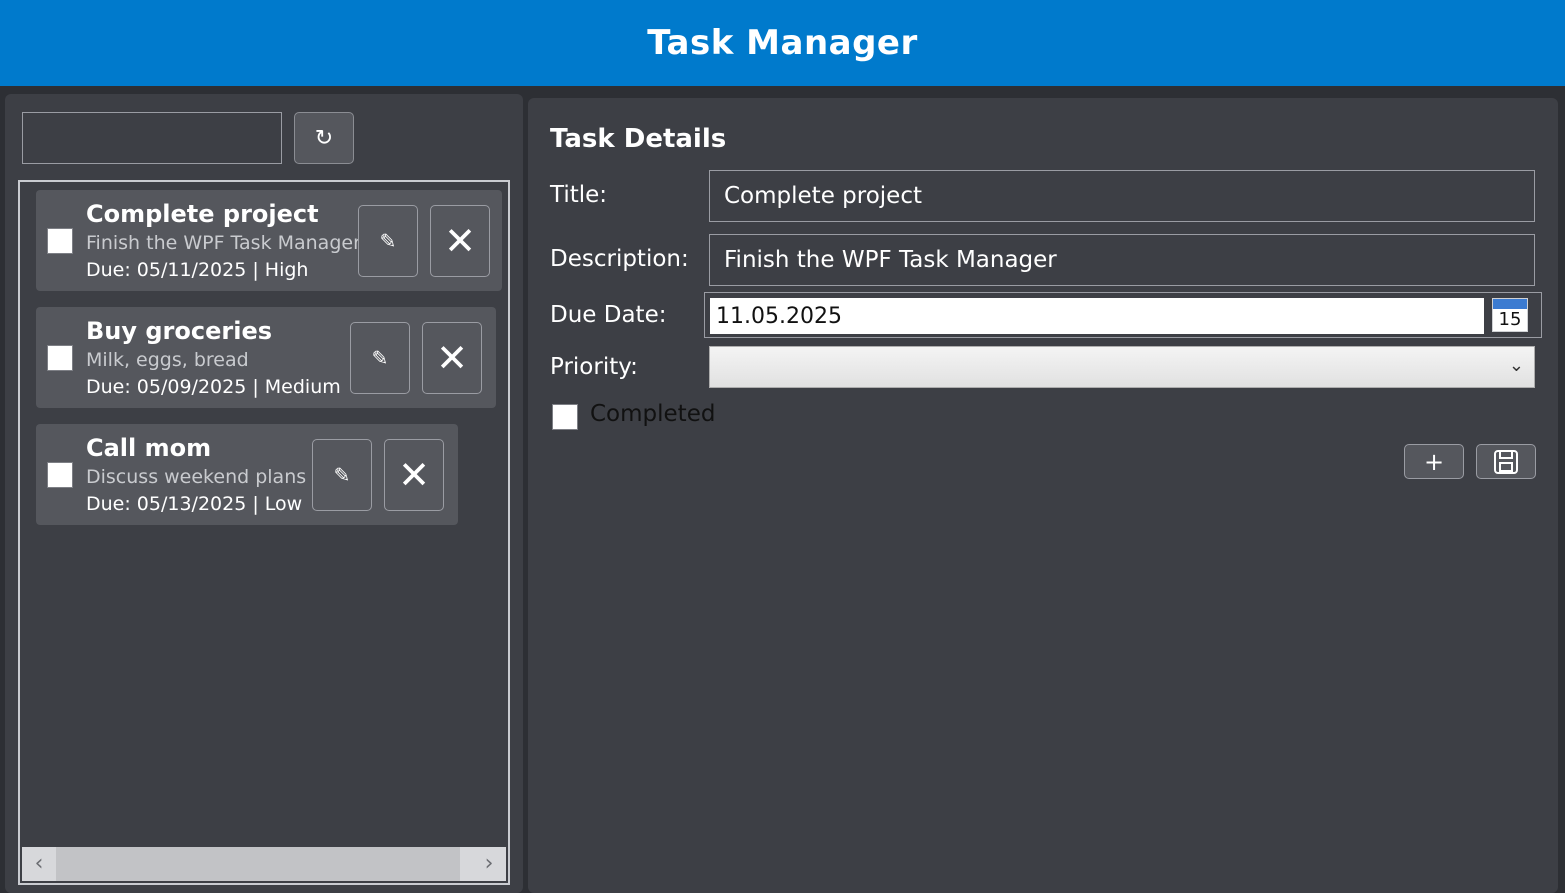 This screenshot has width=1565, height=893. I want to click on priority-select: ⌄, so click(1122, 367).